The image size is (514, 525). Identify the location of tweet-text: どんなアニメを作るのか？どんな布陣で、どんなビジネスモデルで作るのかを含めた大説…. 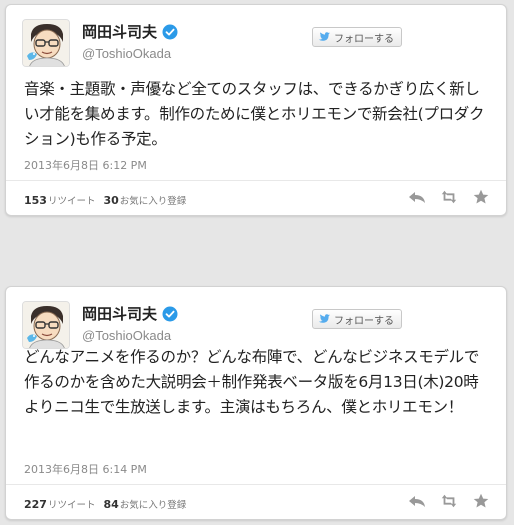
(252, 382).